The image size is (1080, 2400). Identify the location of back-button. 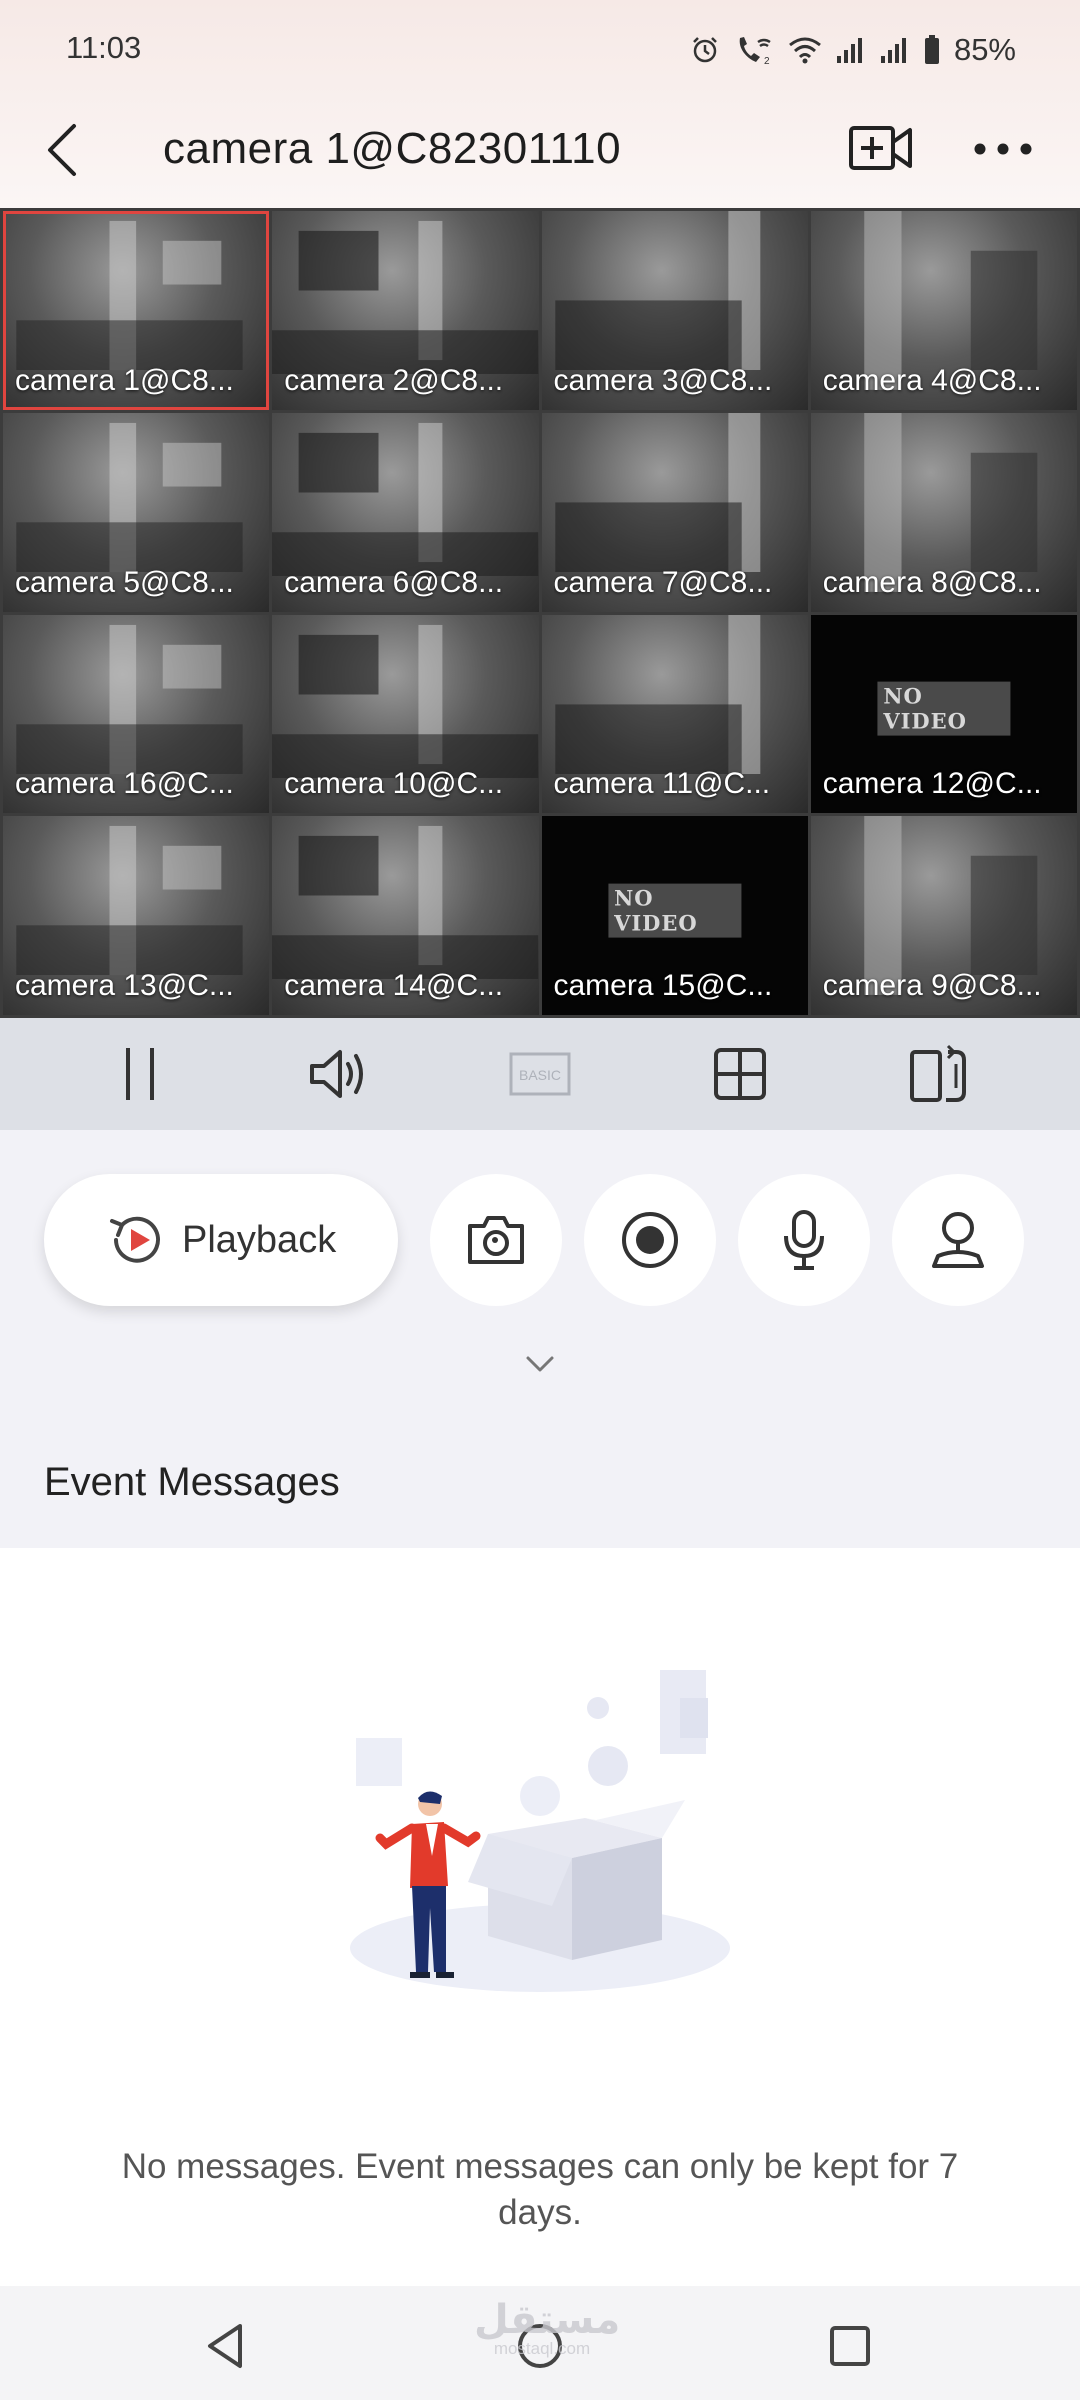
(64, 150).